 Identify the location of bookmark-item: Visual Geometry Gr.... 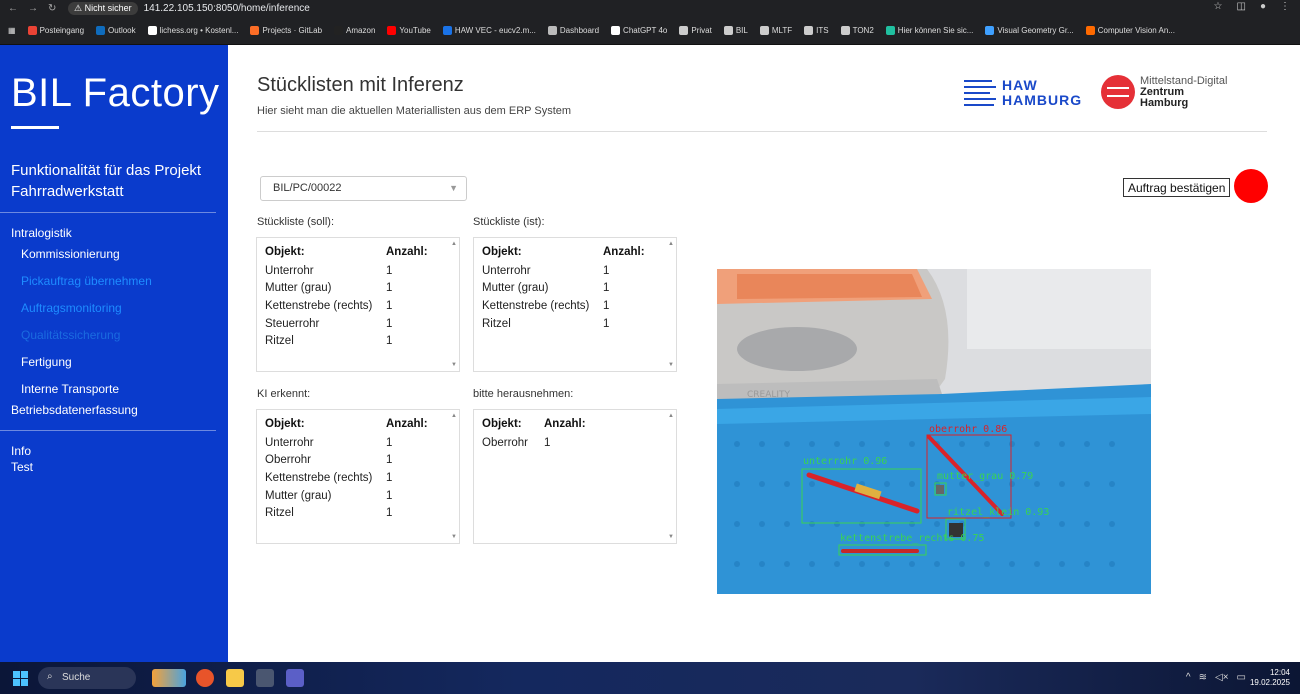
(1029, 30).